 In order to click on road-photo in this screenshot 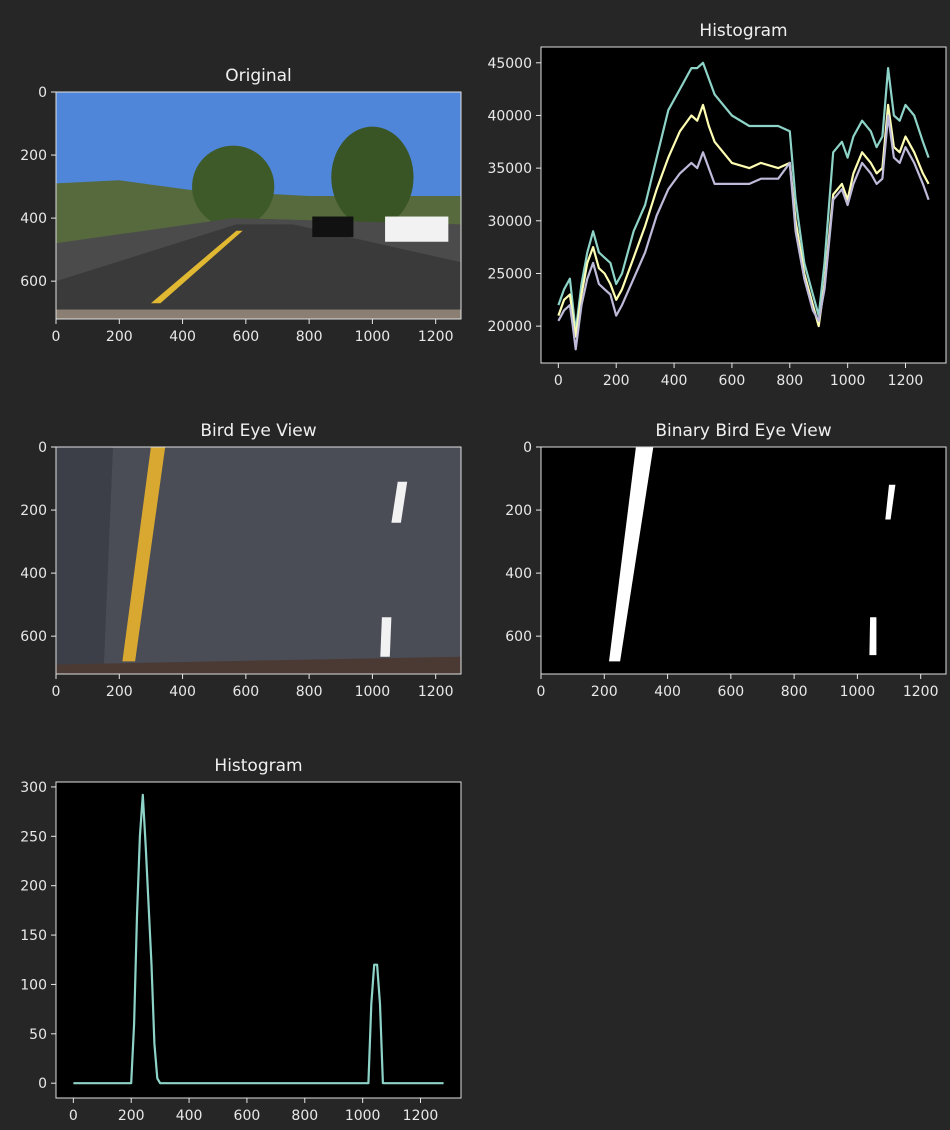, I will do `click(258, 205)`.